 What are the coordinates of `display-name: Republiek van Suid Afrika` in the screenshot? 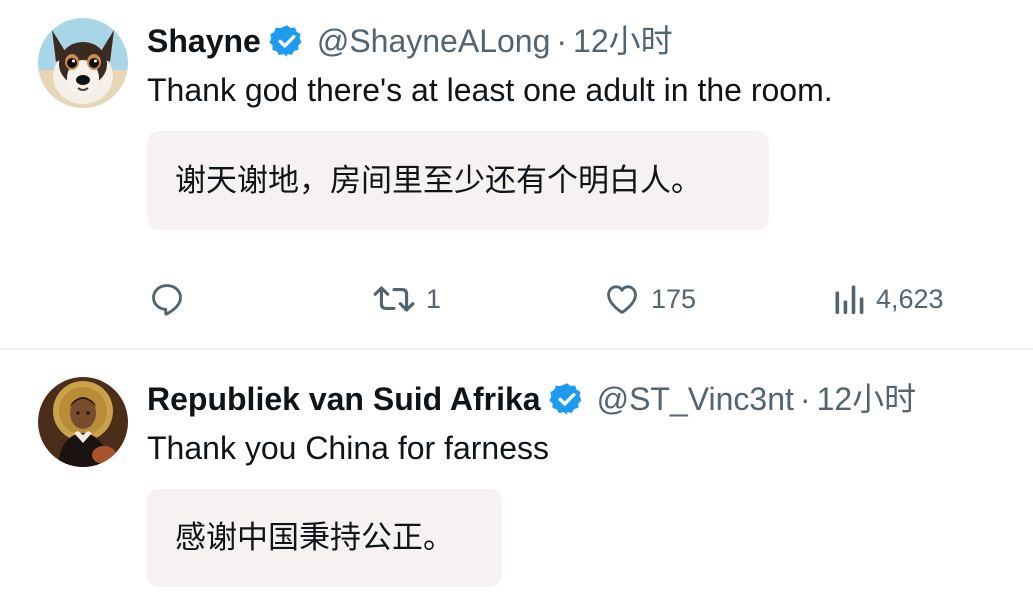 It's located at (344, 399).